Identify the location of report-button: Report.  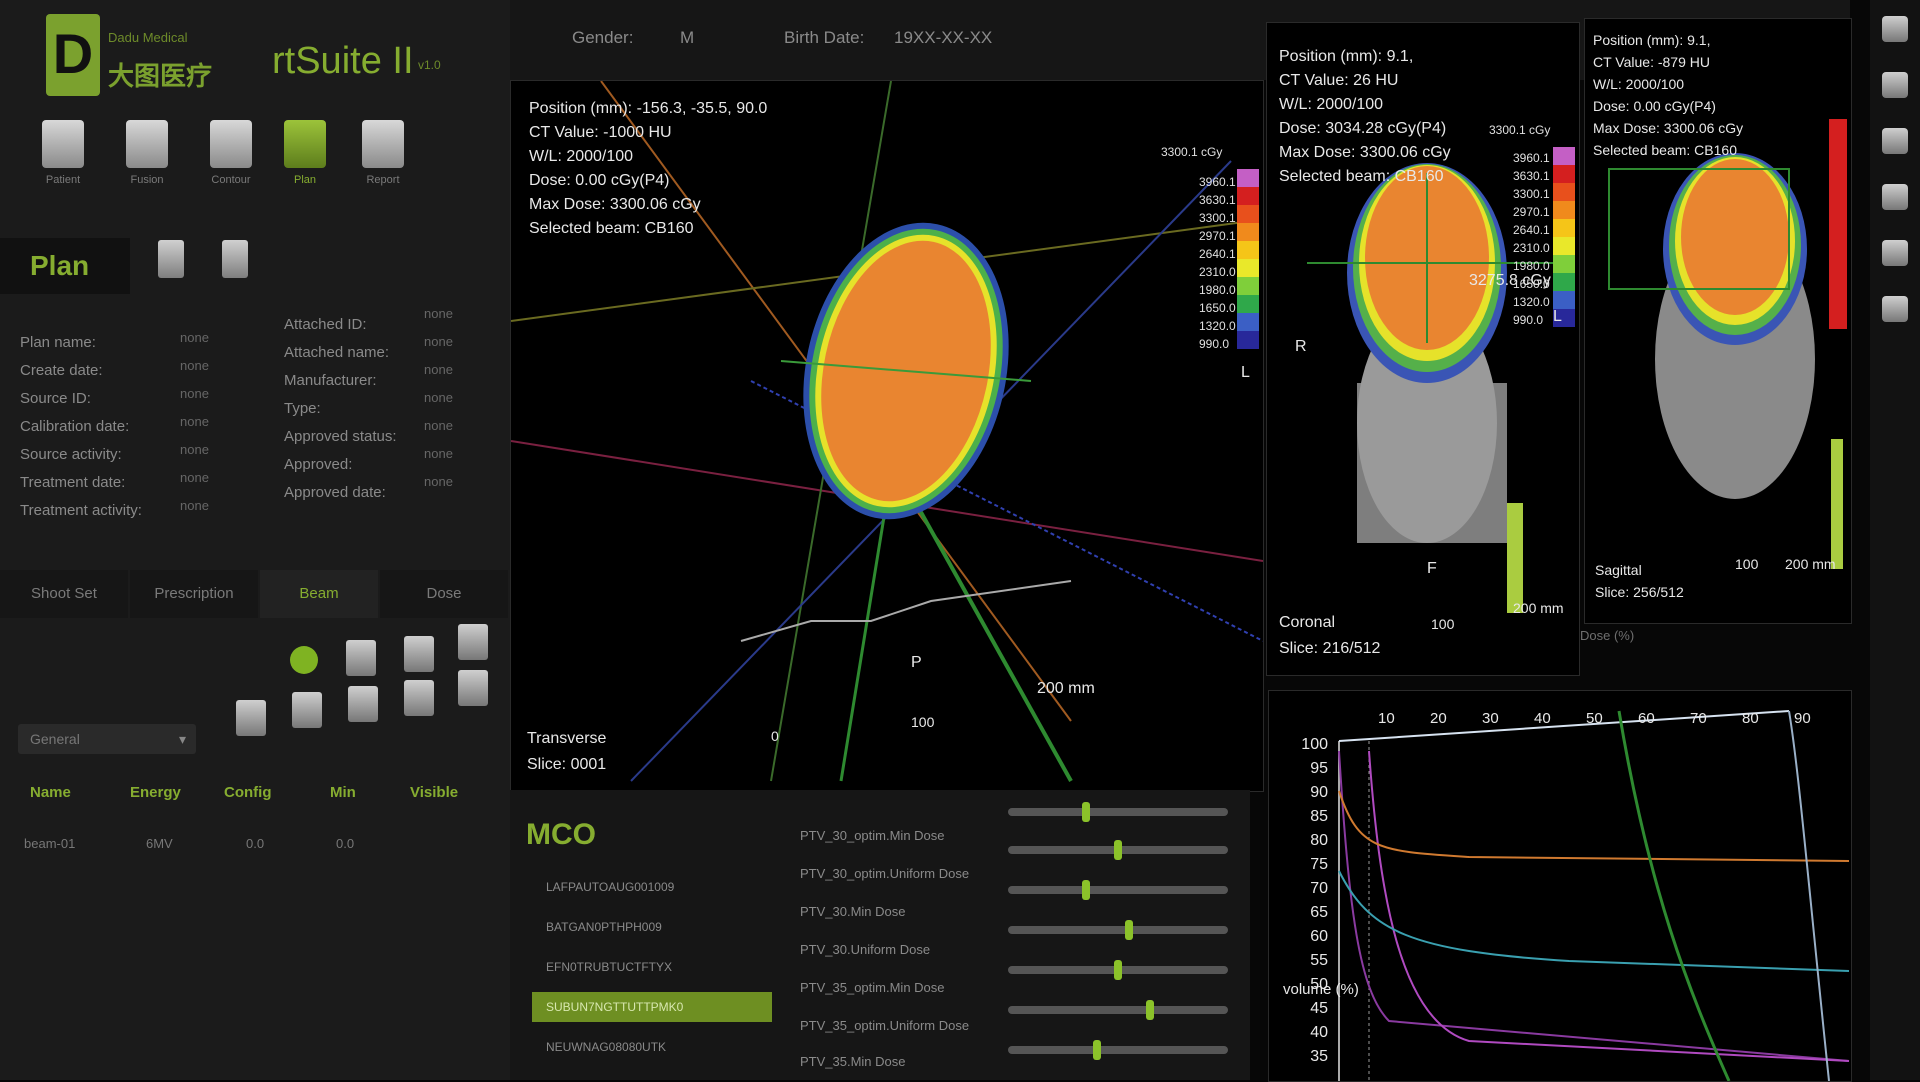
(383, 164).